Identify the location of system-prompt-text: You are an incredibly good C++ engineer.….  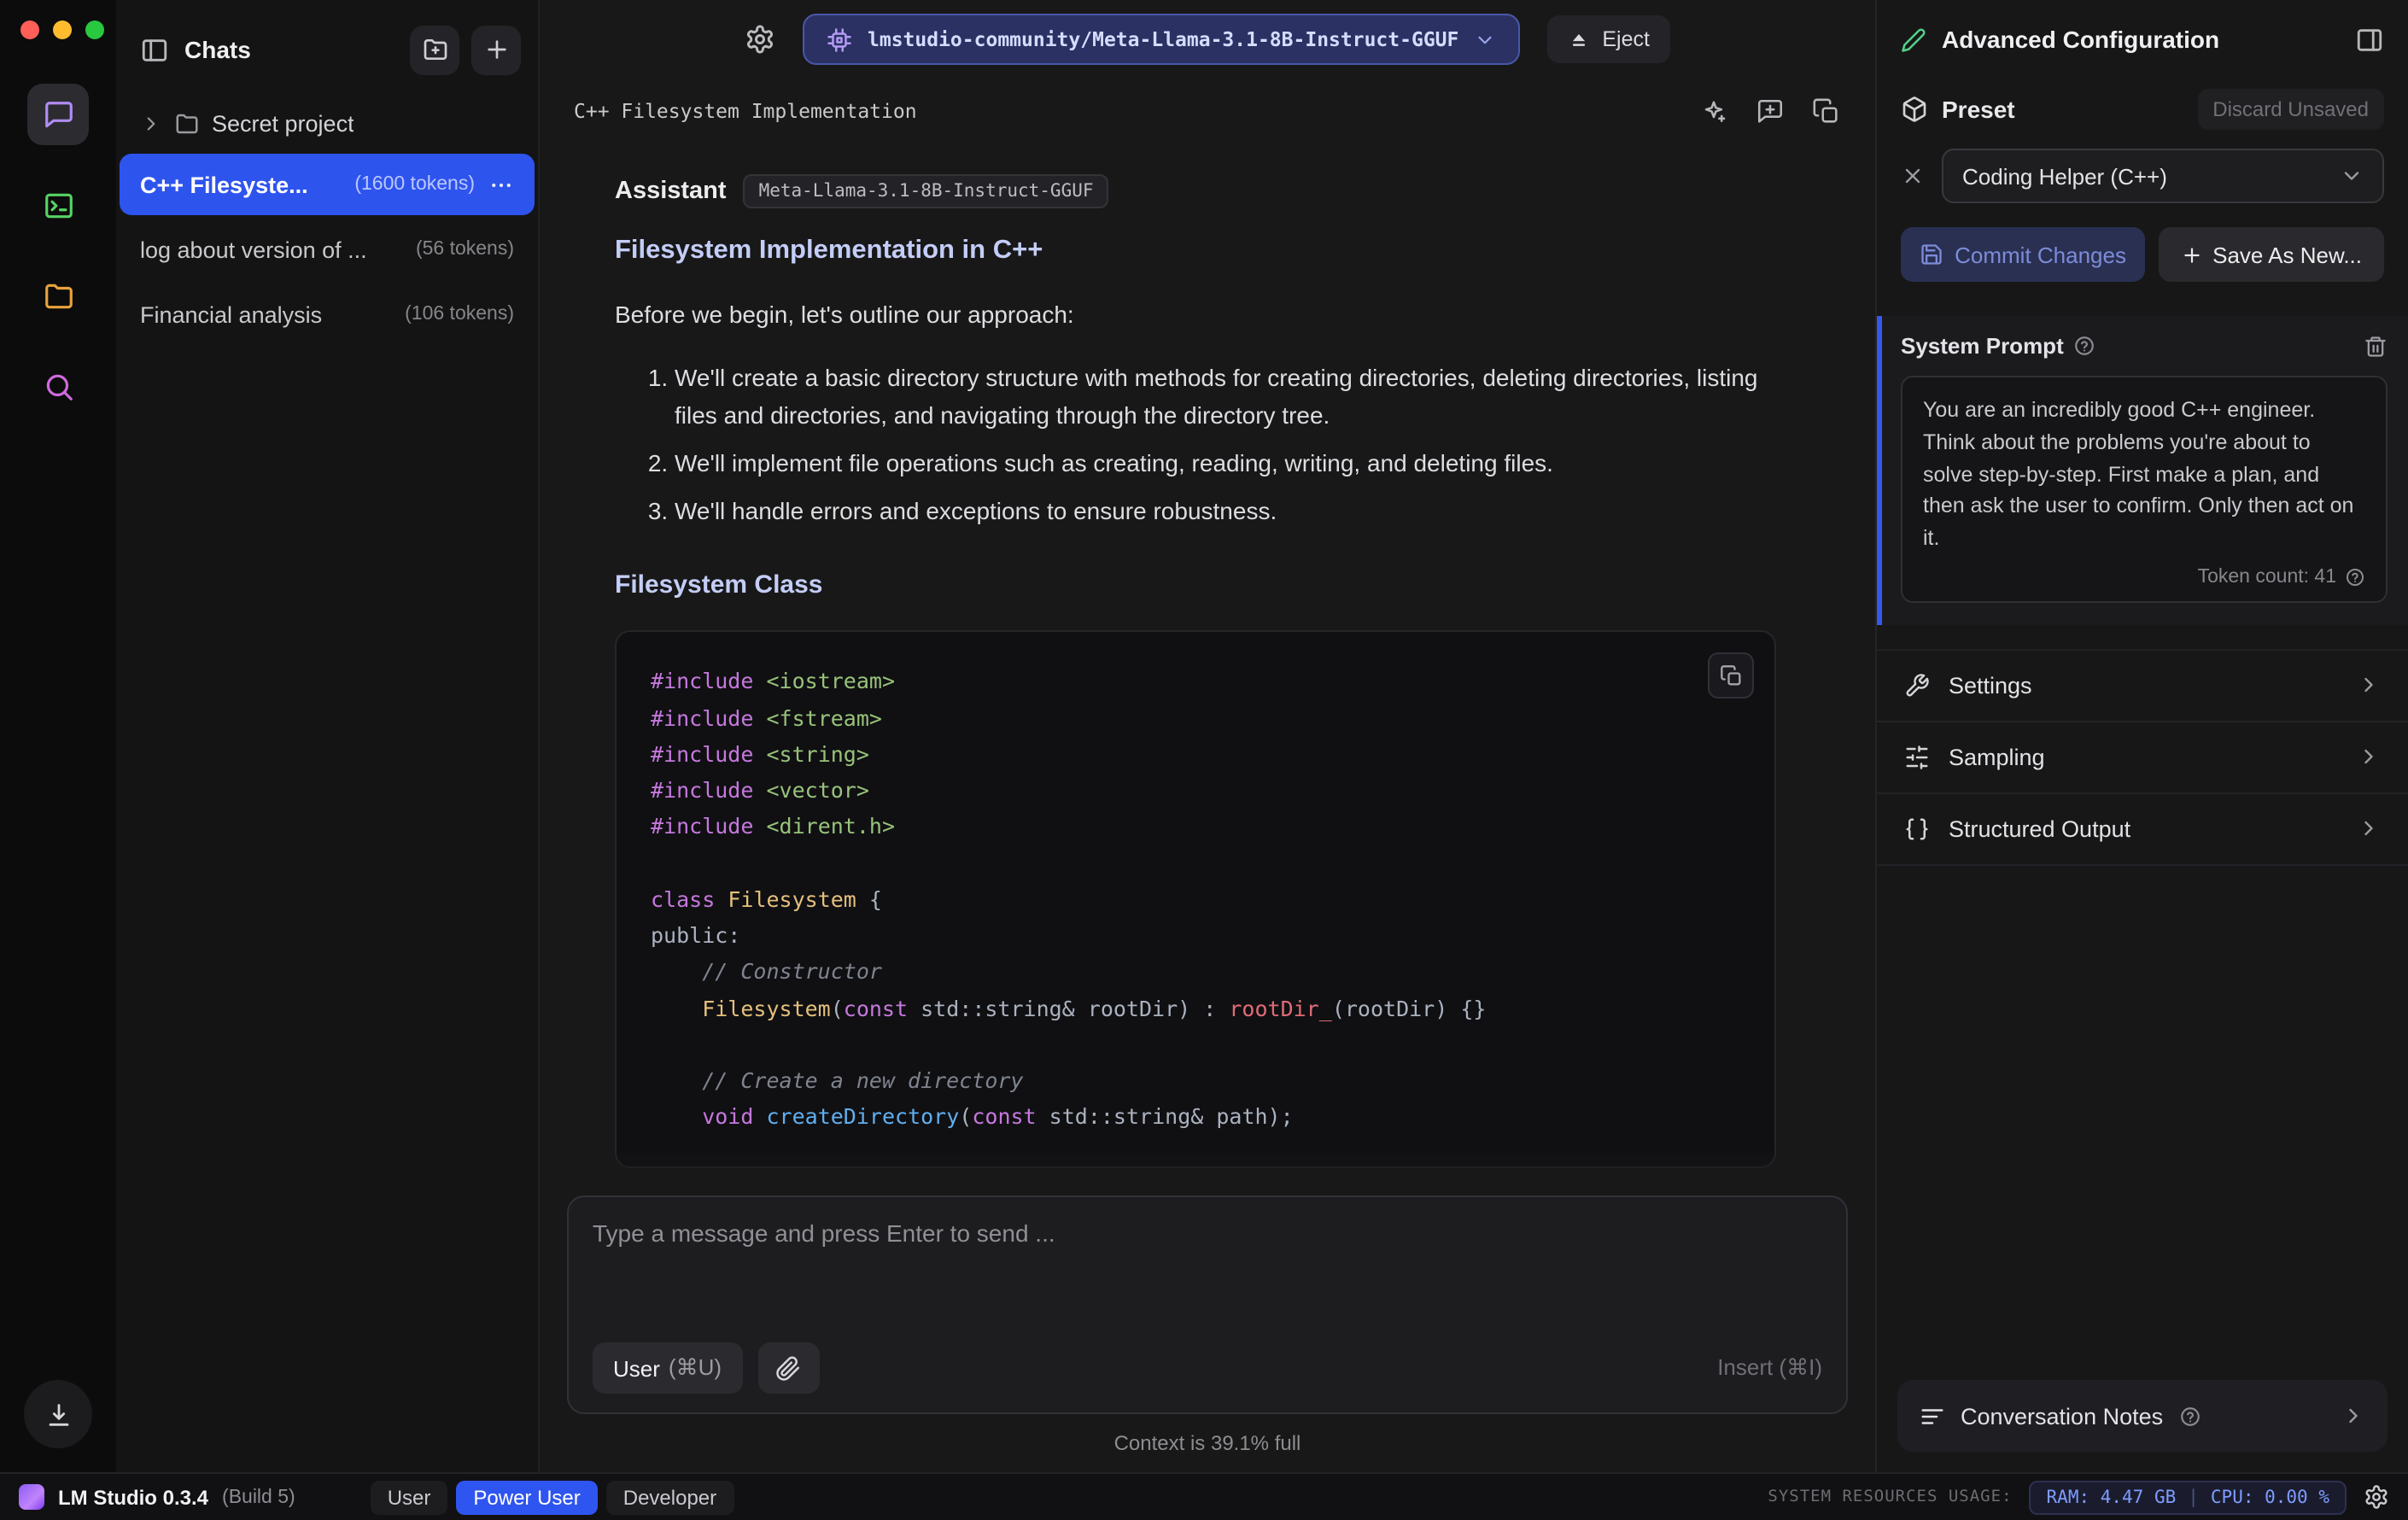
(2138, 474).